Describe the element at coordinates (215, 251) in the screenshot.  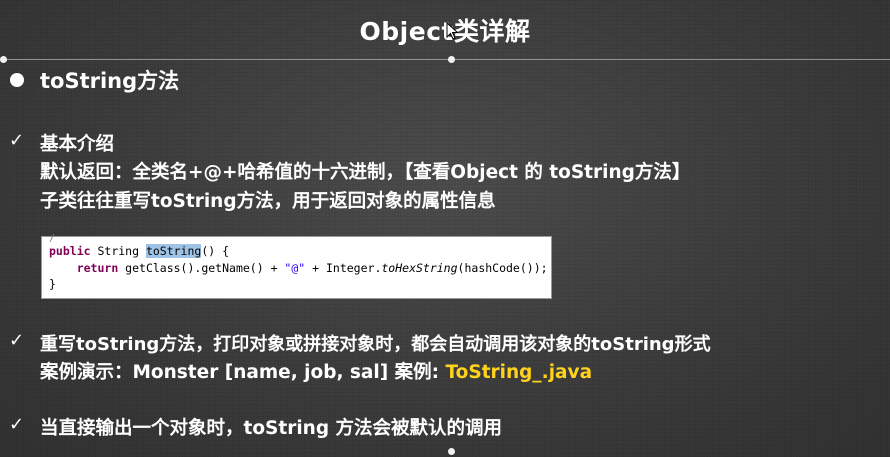
I see `code-text: () {` at that location.